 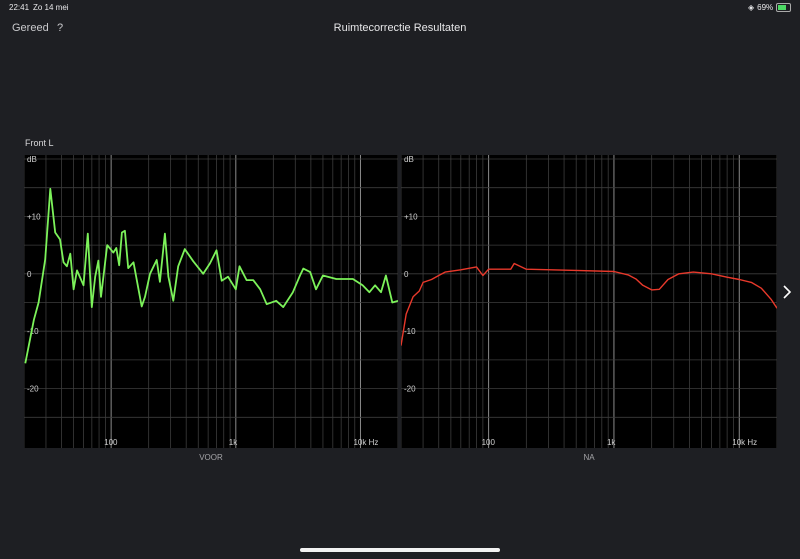 I want to click on battery-percent: 69%, so click(x=765, y=7).